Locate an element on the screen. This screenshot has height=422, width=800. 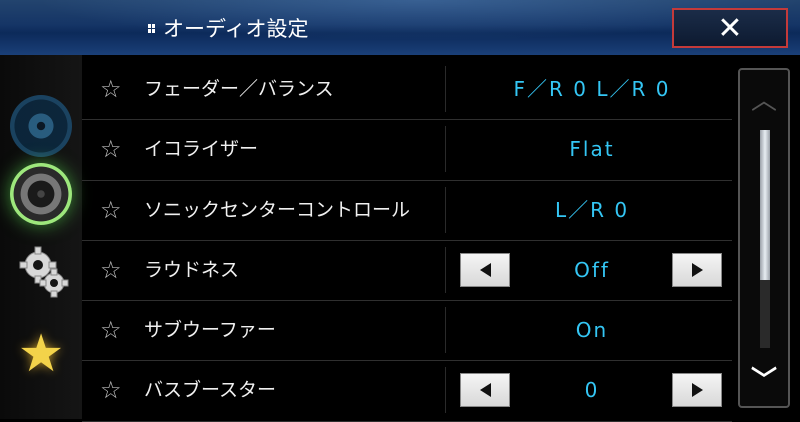
setting-row-subwoofer: ☆ サブウーファー On is located at coordinates (407, 331).